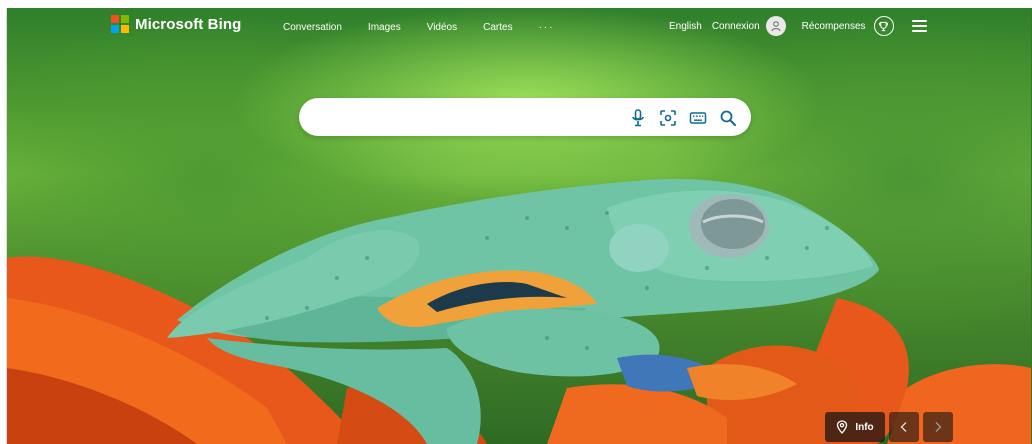 The width and height of the screenshot is (1032, 444). I want to click on language-link: English, so click(685, 26).